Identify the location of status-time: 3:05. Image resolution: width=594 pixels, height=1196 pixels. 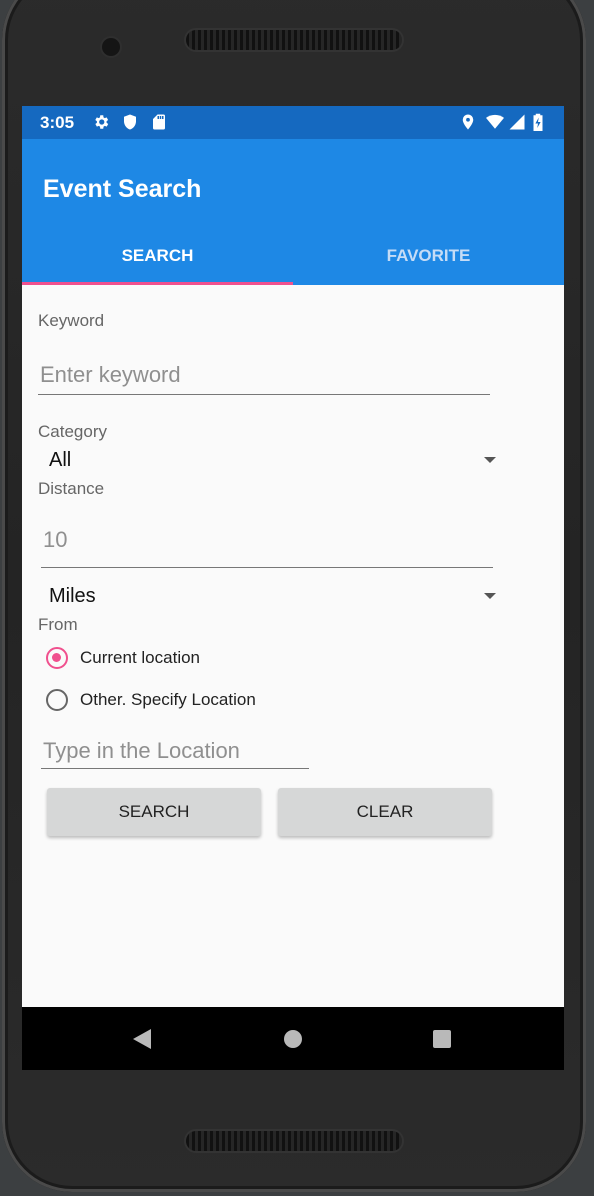
(57, 122).